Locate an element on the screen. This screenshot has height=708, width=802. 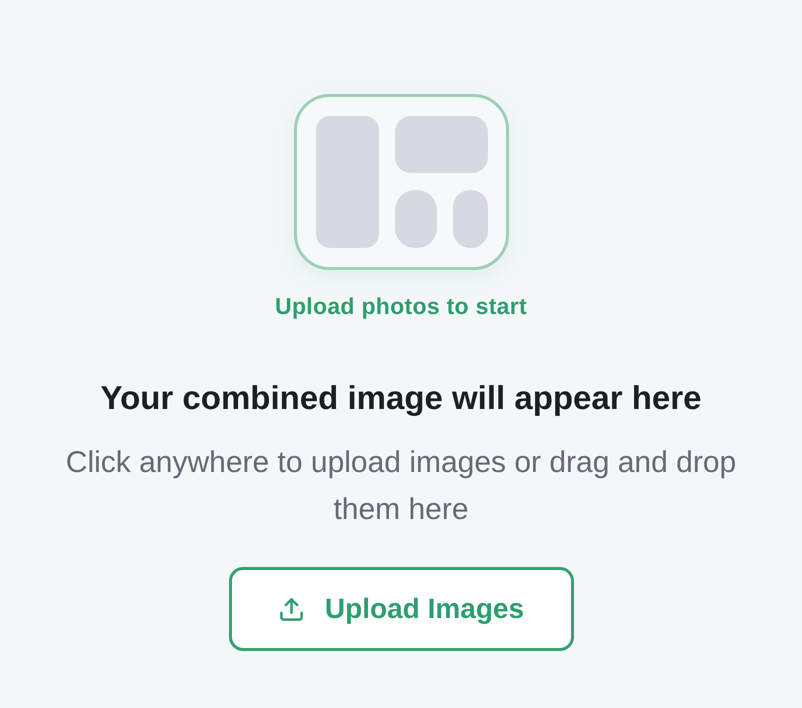
upload-icon is located at coordinates (291, 609).